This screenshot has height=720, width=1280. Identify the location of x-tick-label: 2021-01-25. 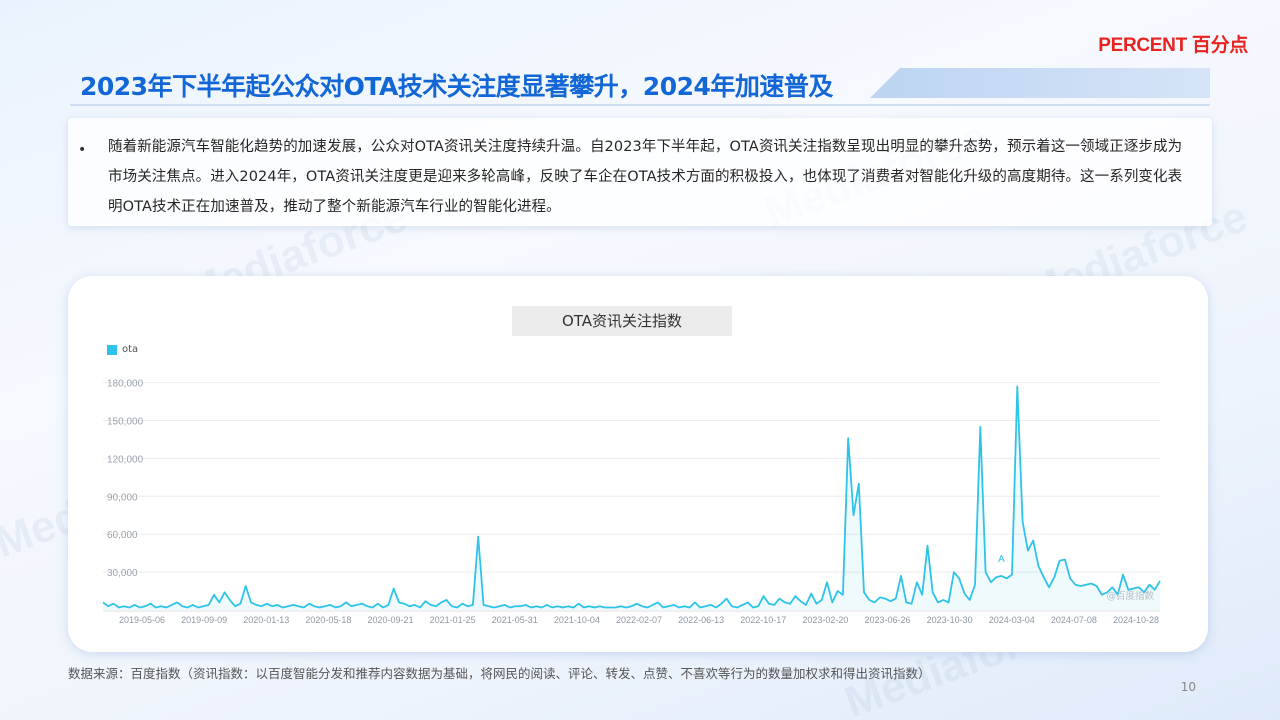
(453, 620).